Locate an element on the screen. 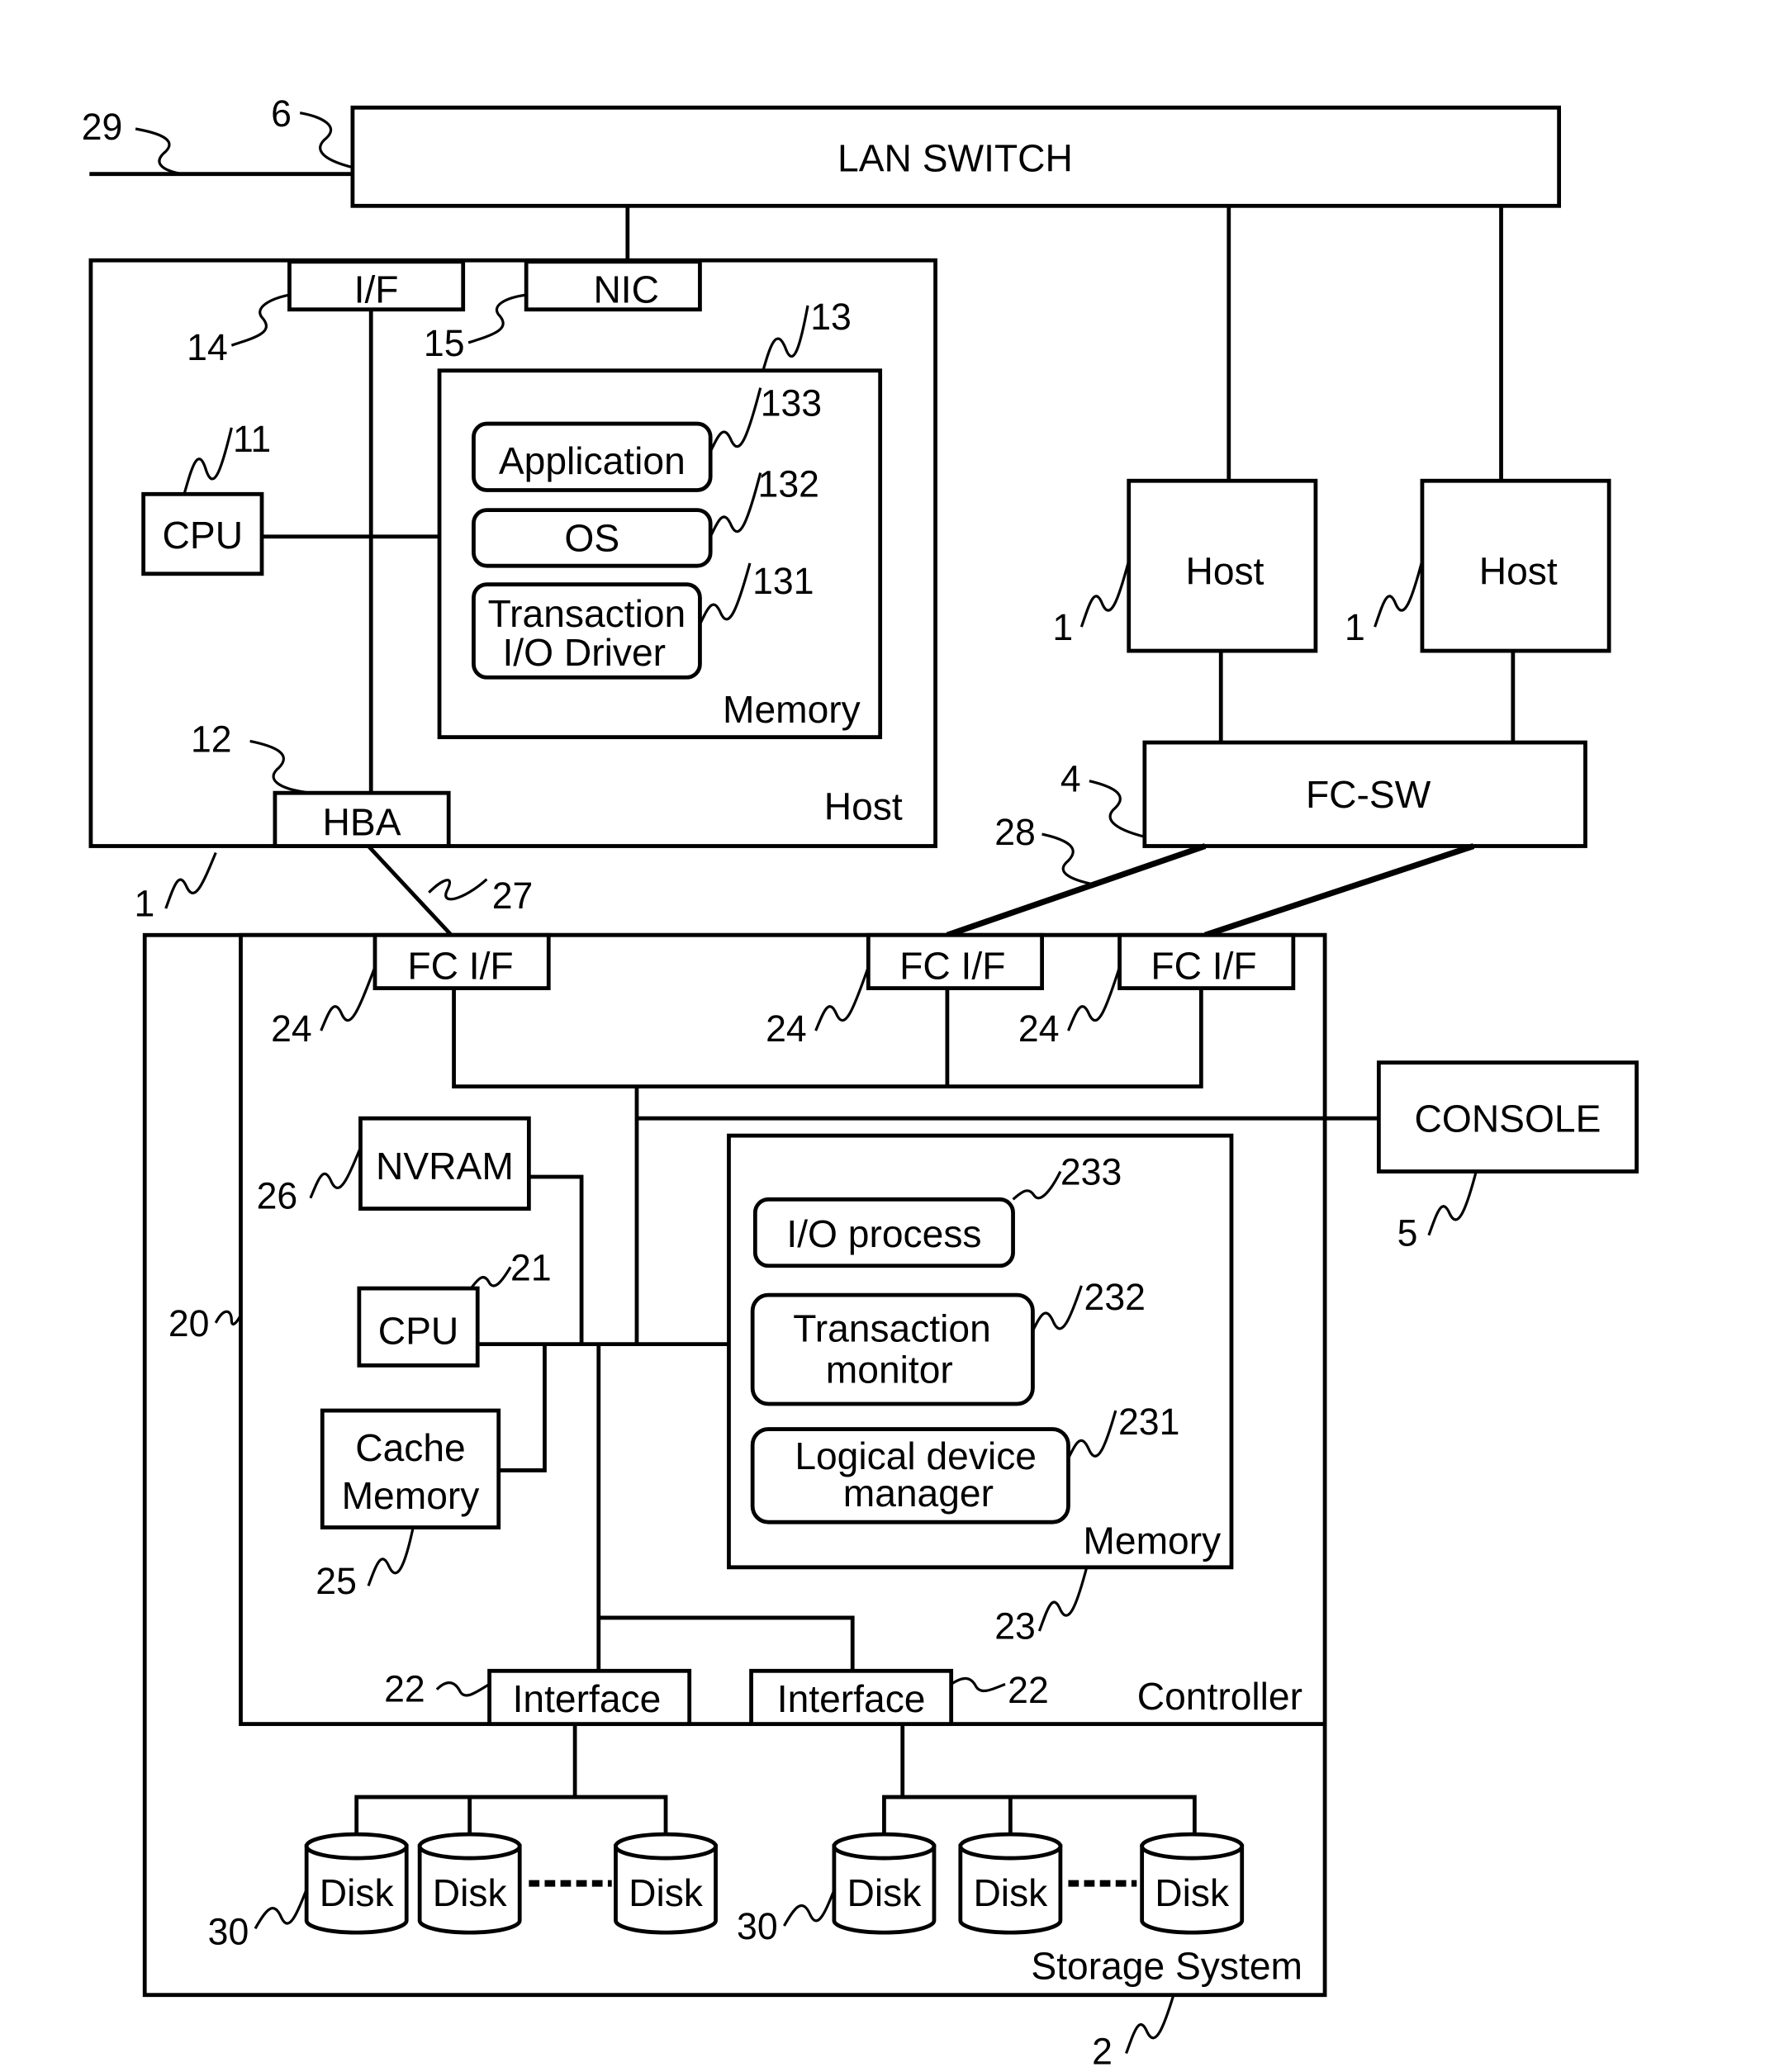 The height and width of the screenshot is (2072, 1784). host-memory-label: Memory is located at coordinates (792, 709).